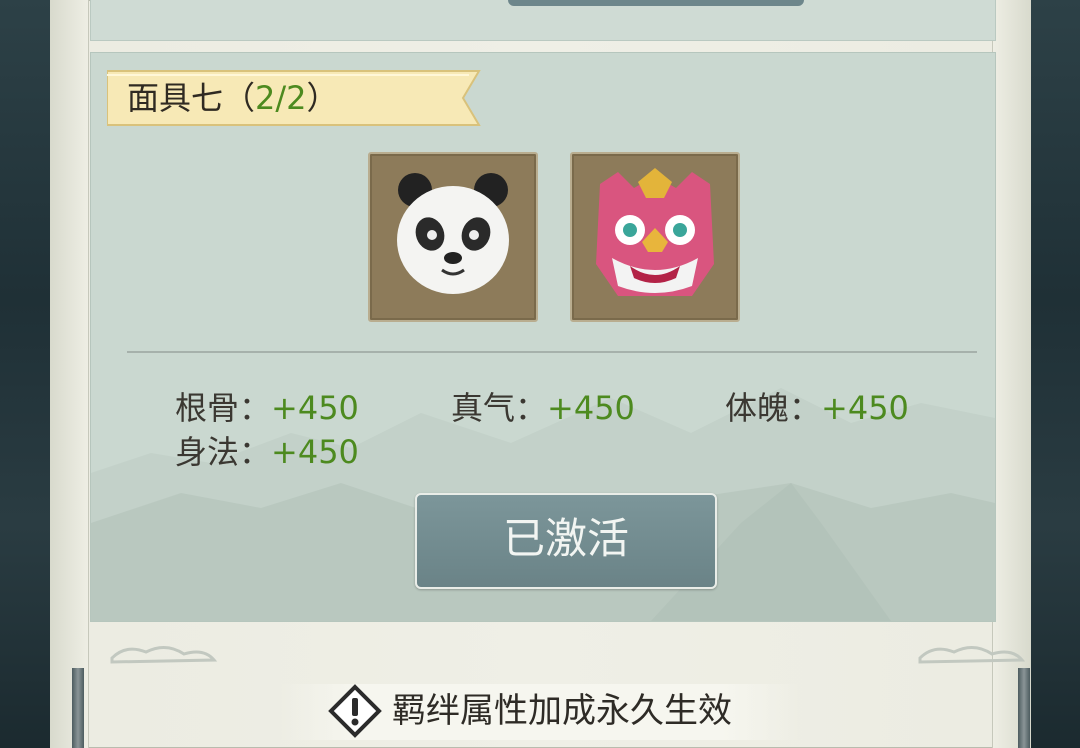  Describe the element at coordinates (453, 233) in the screenshot. I see `panda-mask-icon` at that location.